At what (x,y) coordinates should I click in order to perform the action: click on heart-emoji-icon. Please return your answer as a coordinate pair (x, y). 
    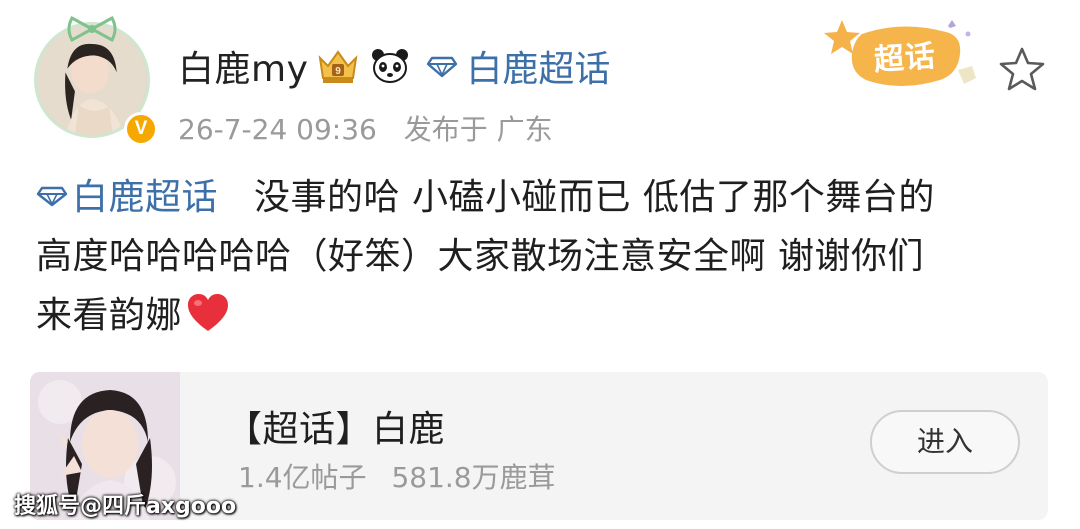
    Looking at the image, I should click on (208, 312).